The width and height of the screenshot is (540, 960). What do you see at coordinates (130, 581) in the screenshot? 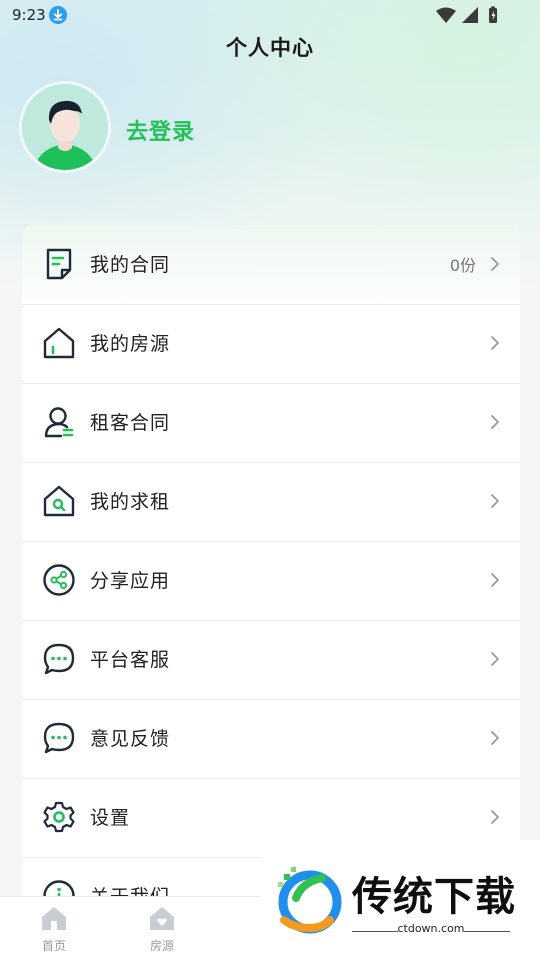
I see `menu-item-label: 分享应用` at bounding box center [130, 581].